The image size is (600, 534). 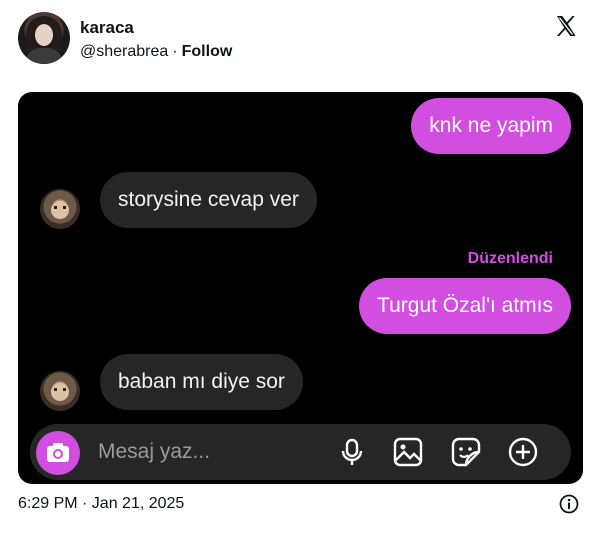 I want to click on message-bubble-sent: knk ne yapim, so click(x=491, y=126).